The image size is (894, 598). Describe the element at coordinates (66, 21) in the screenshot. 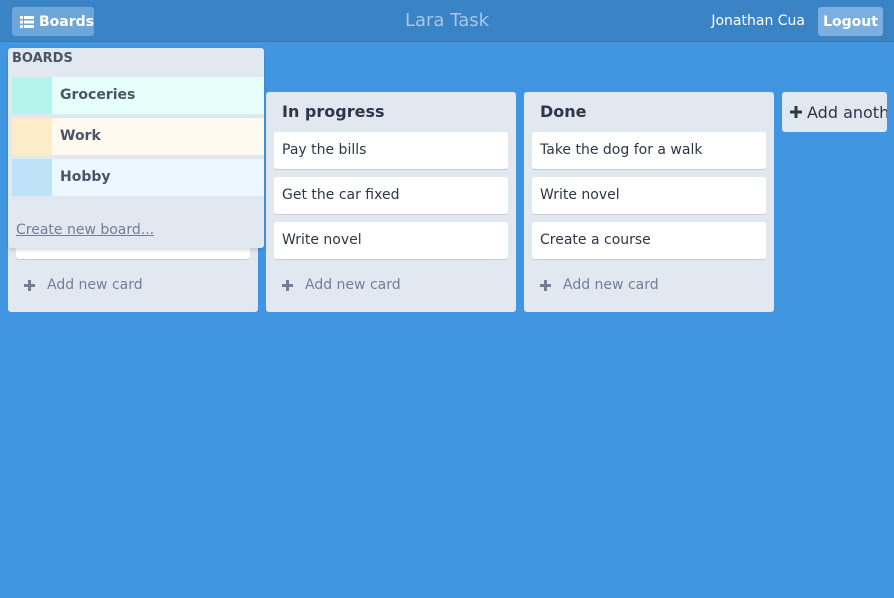

I see `boards-button-label: Boards` at that location.